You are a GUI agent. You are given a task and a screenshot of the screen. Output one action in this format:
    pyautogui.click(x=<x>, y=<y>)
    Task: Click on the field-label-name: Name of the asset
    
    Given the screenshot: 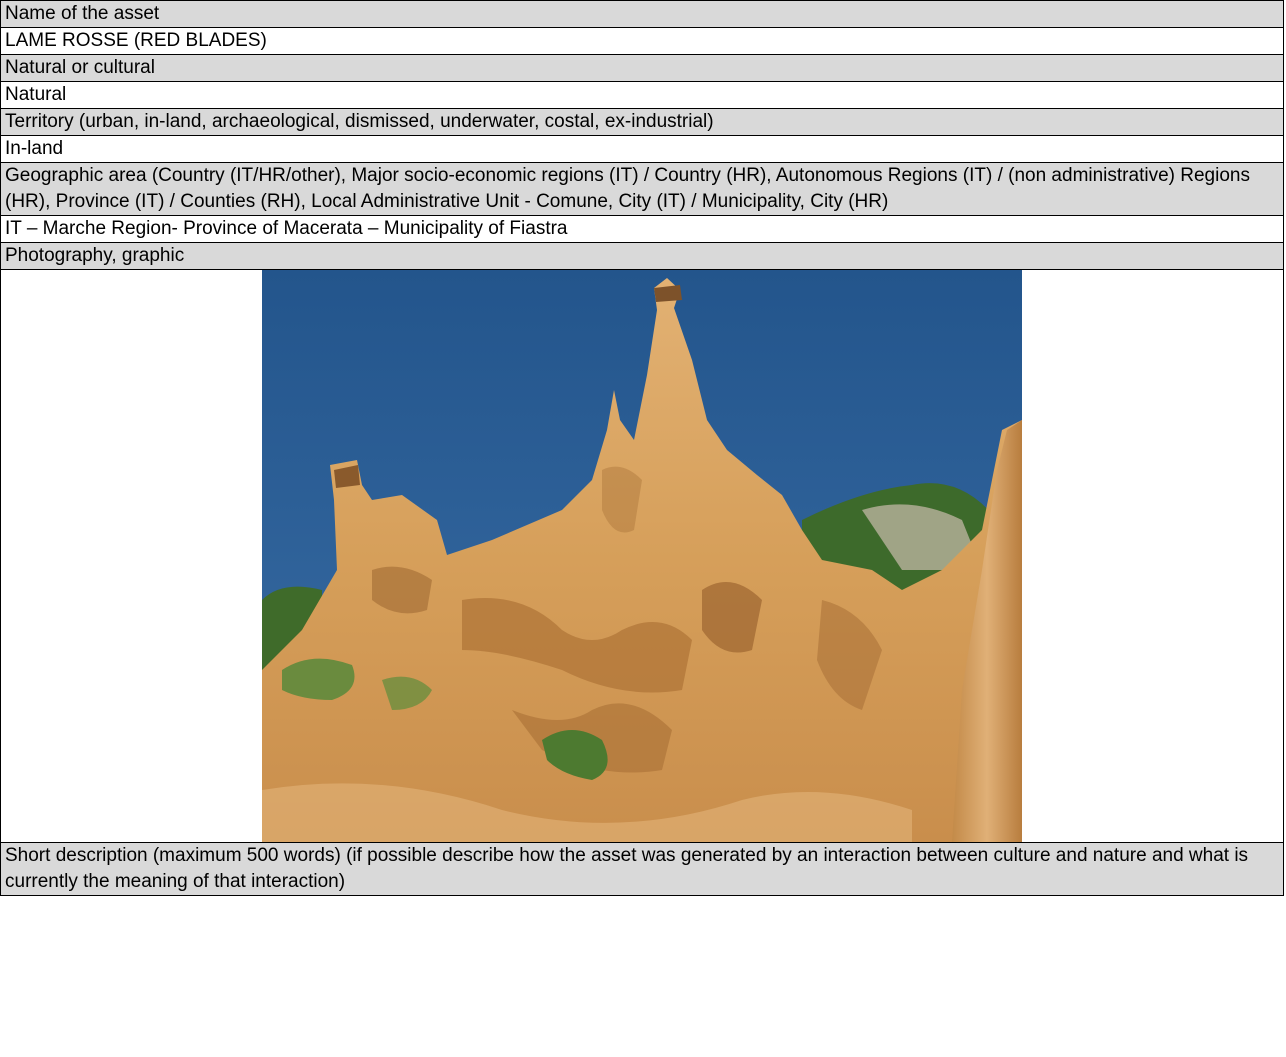 What is the action you would take?
    pyautogui.click(x=642, y=14)
    